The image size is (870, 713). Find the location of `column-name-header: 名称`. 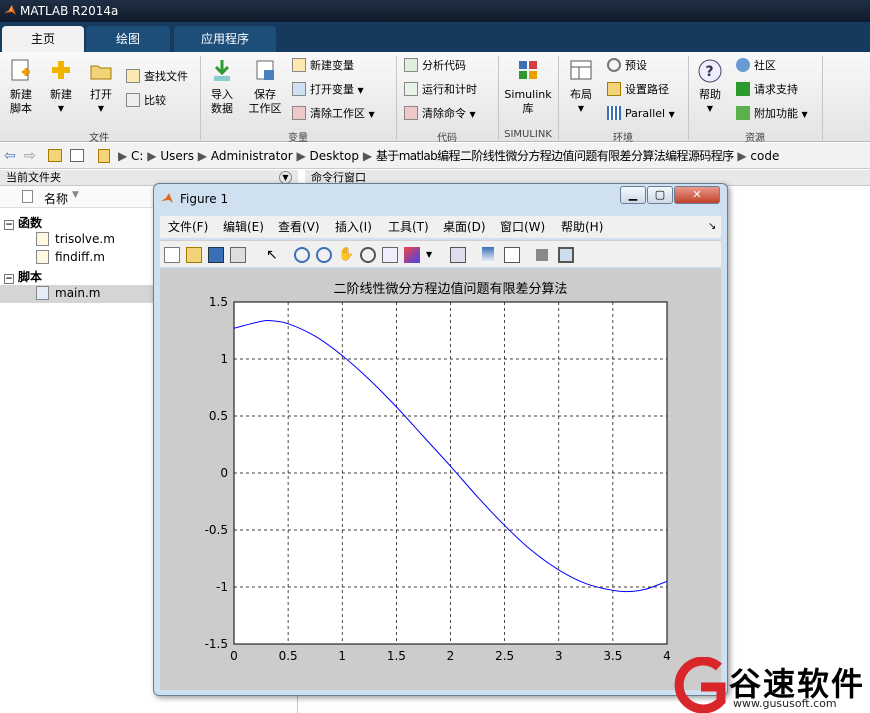

column-name-header: 名称 is located at coordinates (56, 198).